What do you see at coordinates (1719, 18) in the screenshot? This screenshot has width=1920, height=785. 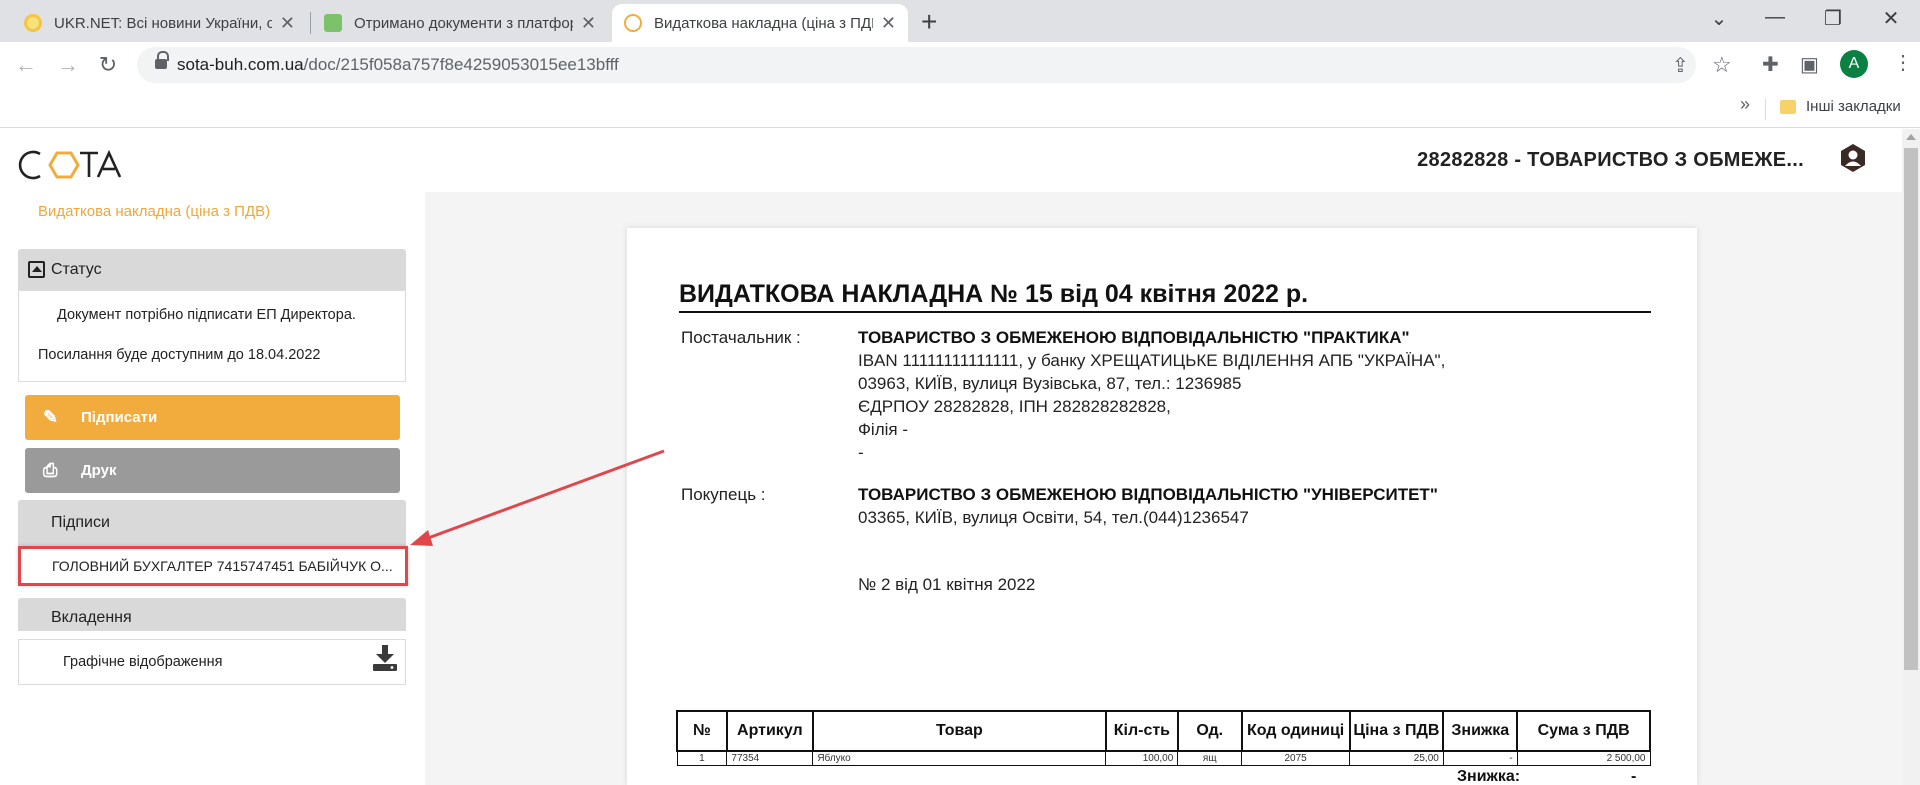 I see `tab-search-icon: ⌄` at bounding box center [1719, 18].